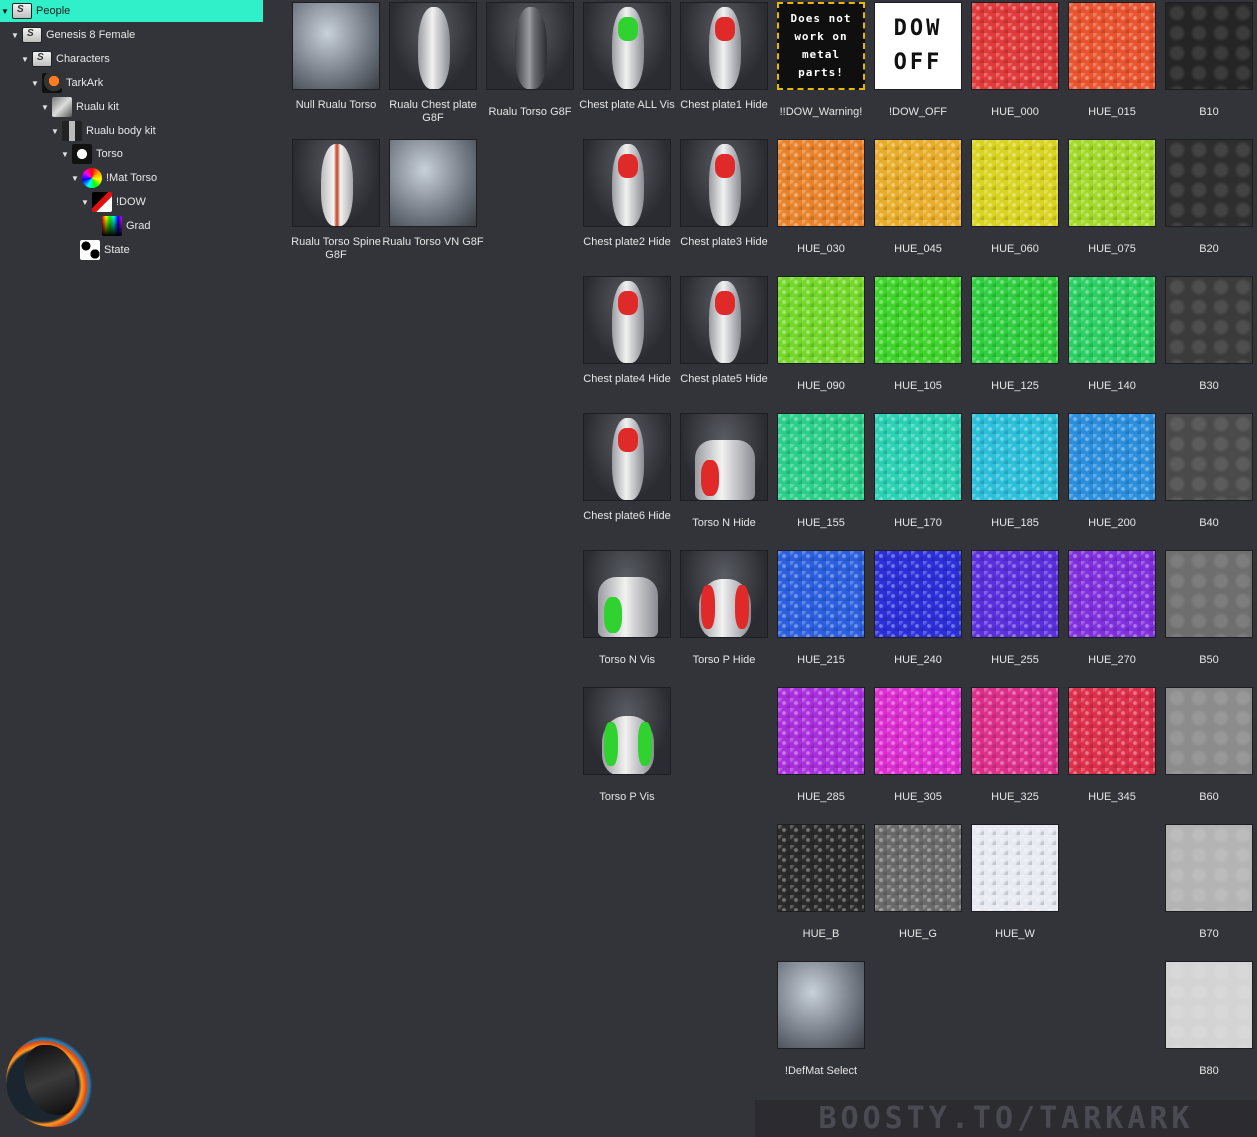  What do you see at coordinates (113, 178) in the screenshot?
I see `tree-item-mat-torso: ▼ !Mat Torso` at bounding box center [113, 178].